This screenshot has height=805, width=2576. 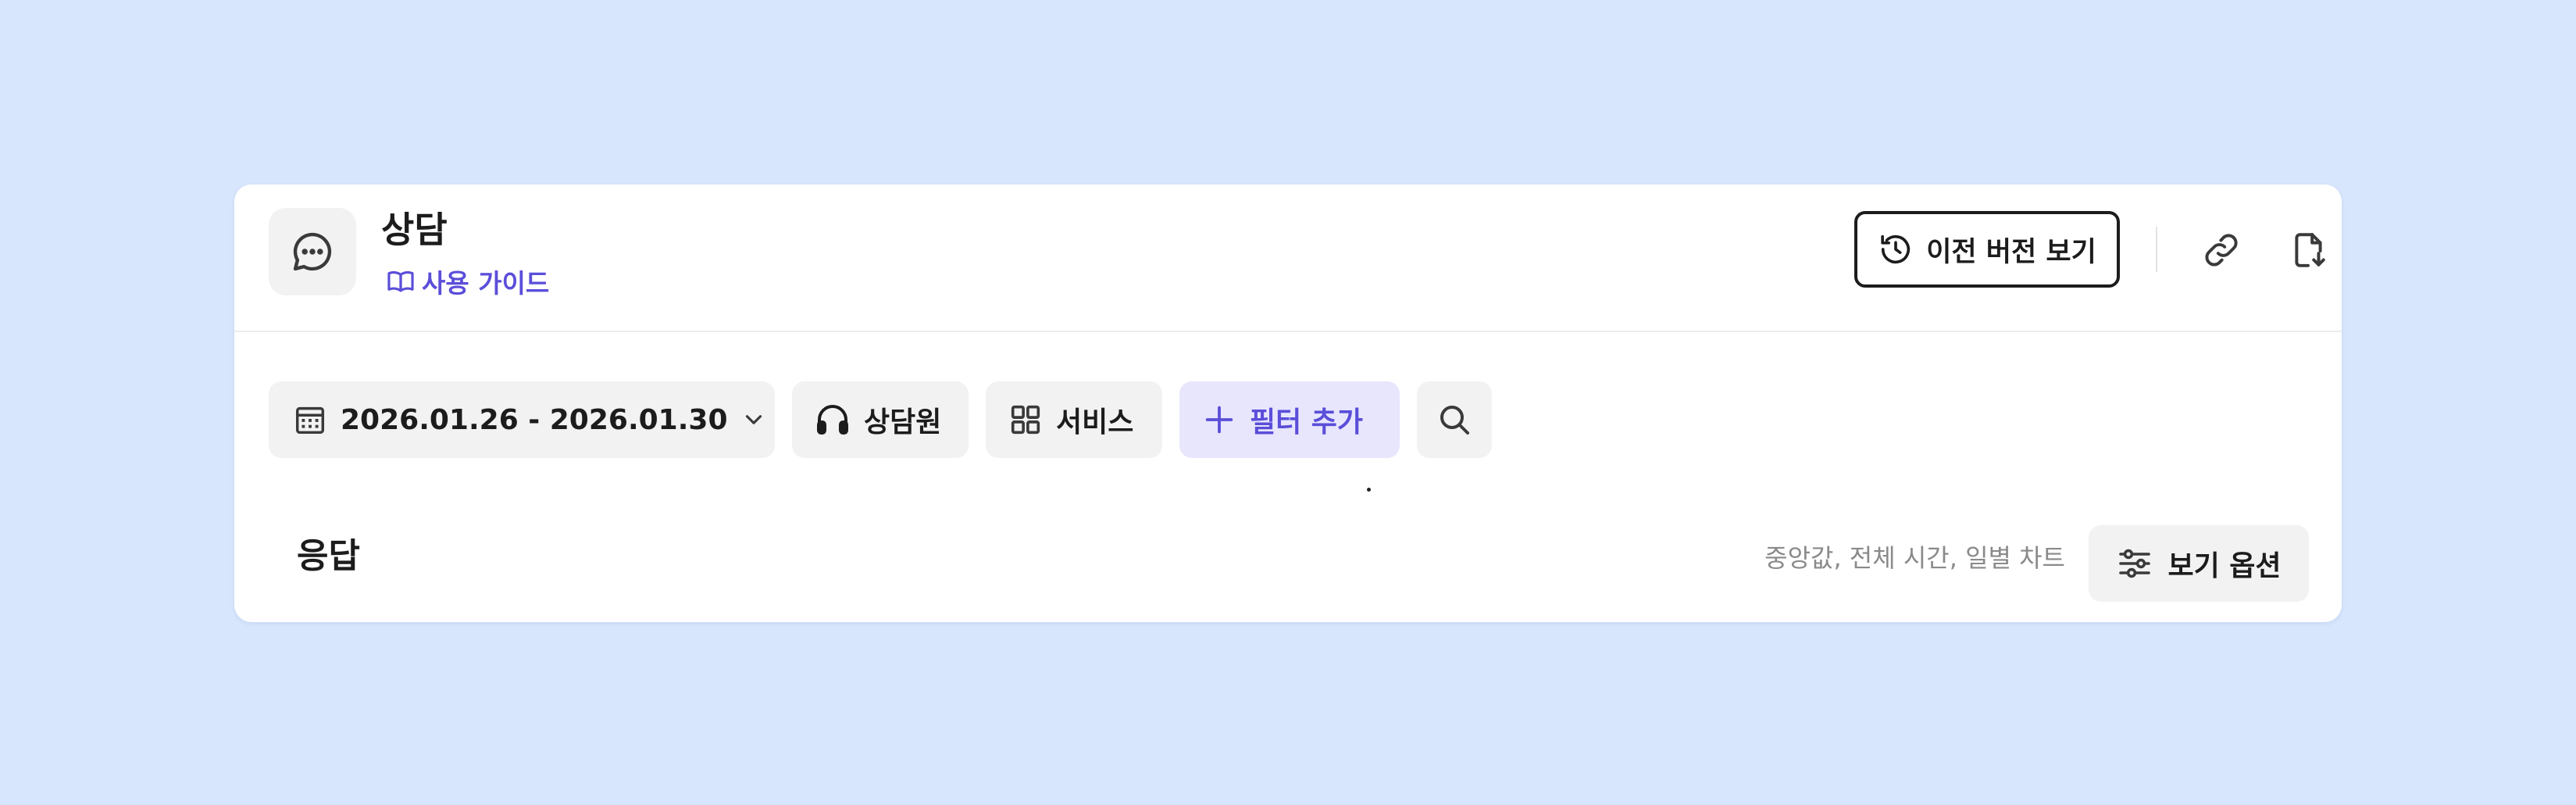 I want to click on app-icon-box, so click(x=312, y=251).